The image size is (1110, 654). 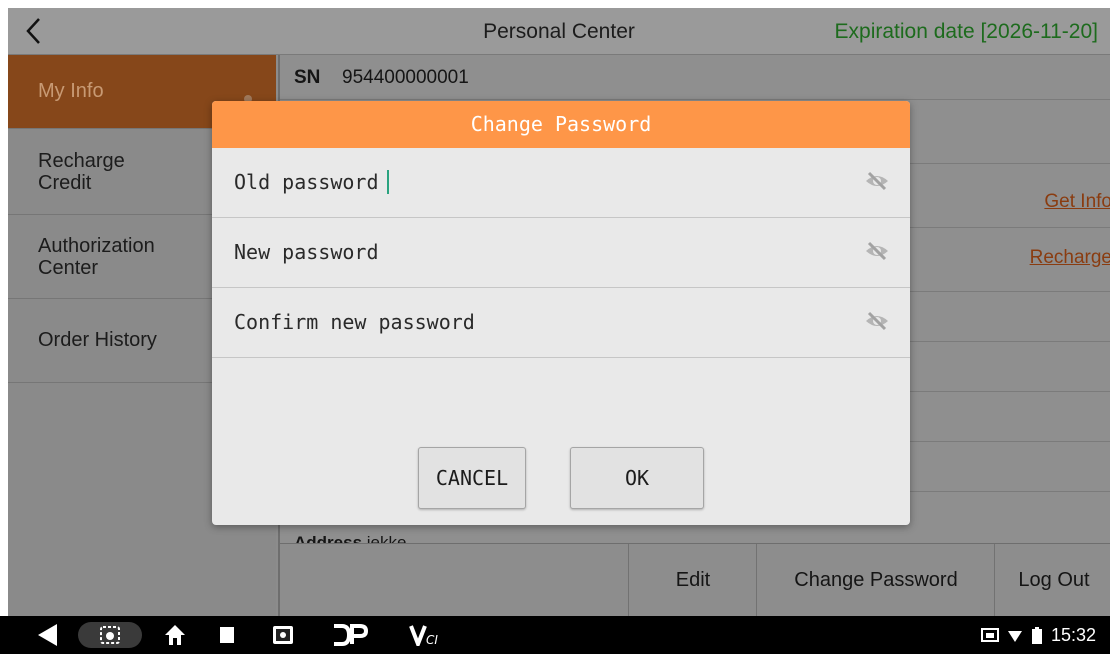 What do you see at coordinates (1014, 636) in the screenshot?
I see `wifi-icon` at bounding box center [1014, 636].